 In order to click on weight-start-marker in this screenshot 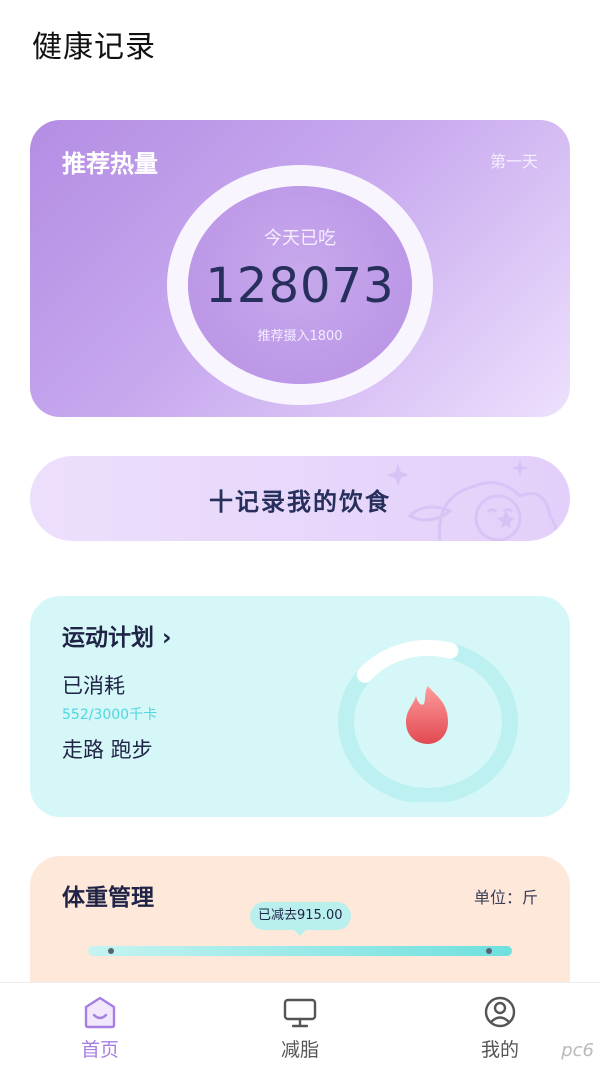, I will do `click(111, 951)`.